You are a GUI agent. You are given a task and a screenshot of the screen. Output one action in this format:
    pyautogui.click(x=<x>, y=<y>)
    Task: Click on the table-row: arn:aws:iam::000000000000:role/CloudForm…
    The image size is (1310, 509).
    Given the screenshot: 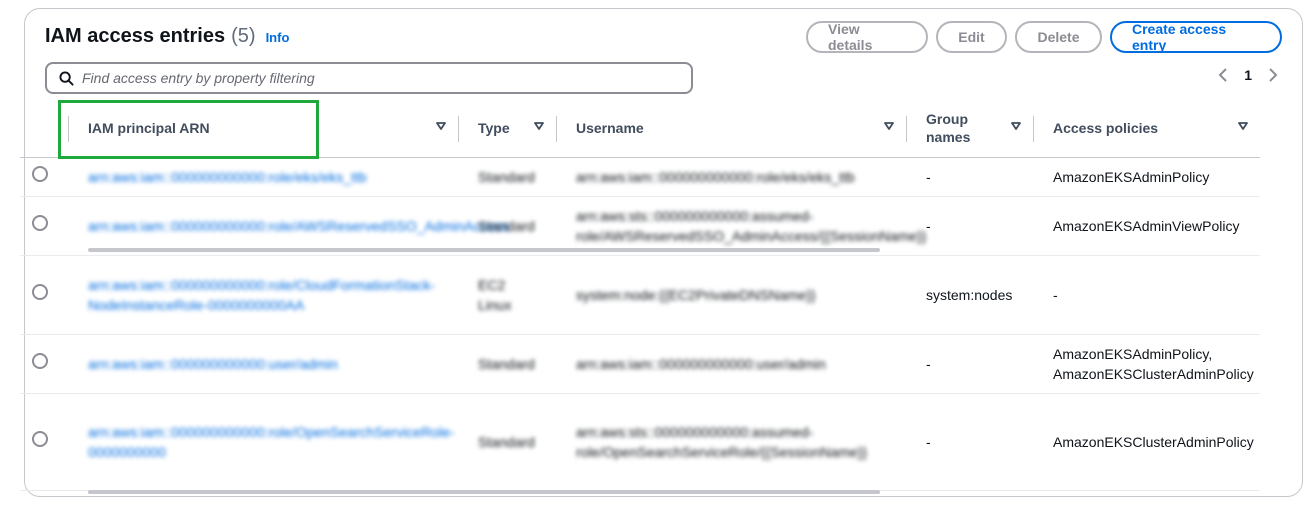 What is the action you would take?
    pyautogui.click(x=640, y=295)
    